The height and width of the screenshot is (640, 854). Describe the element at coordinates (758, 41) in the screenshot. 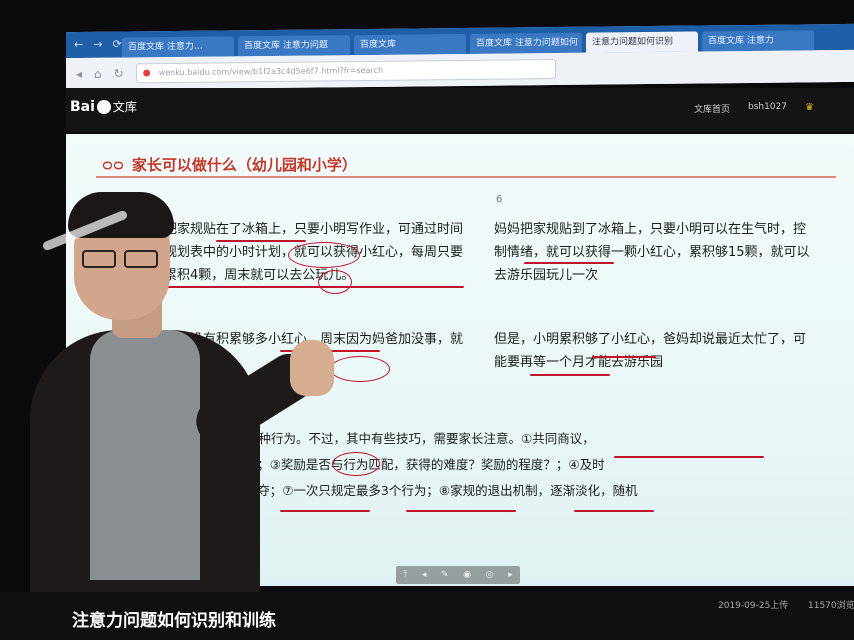

I see `browser-tab: 百度文库 注意力` at that location.